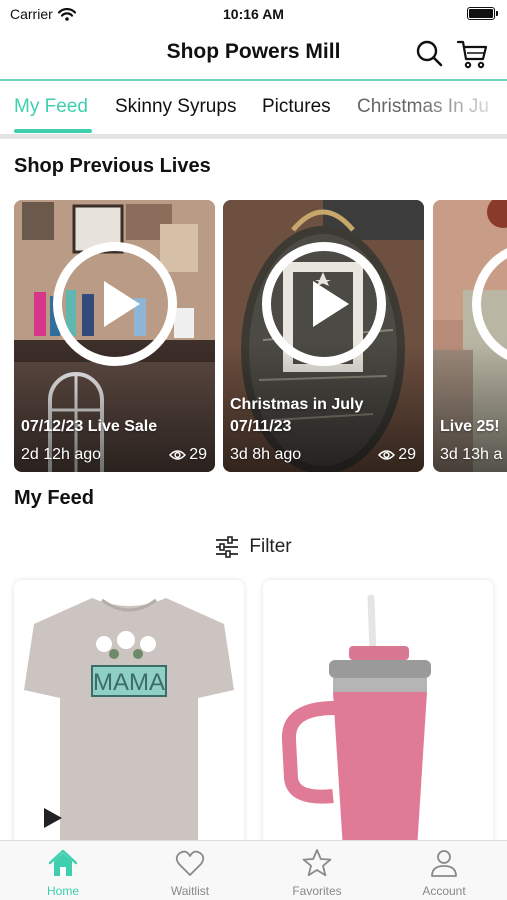 This screenshot has width=507, height=900. I want to click on tab-waitlist-label: Waitlist, so click(190, 891).